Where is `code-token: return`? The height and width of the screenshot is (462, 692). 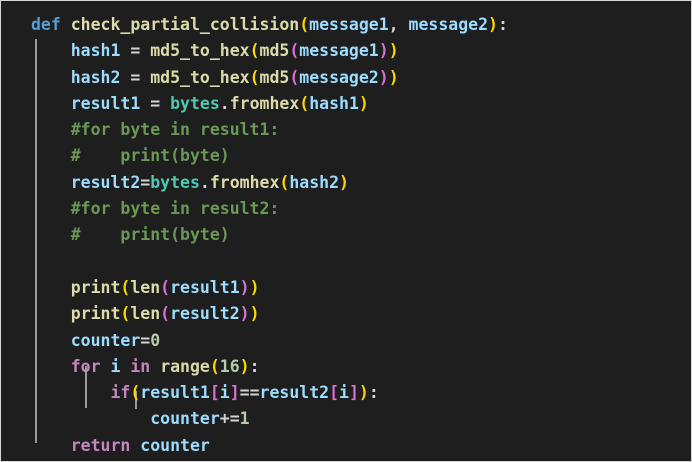 code-token: return is located at coordinates (100, 445).